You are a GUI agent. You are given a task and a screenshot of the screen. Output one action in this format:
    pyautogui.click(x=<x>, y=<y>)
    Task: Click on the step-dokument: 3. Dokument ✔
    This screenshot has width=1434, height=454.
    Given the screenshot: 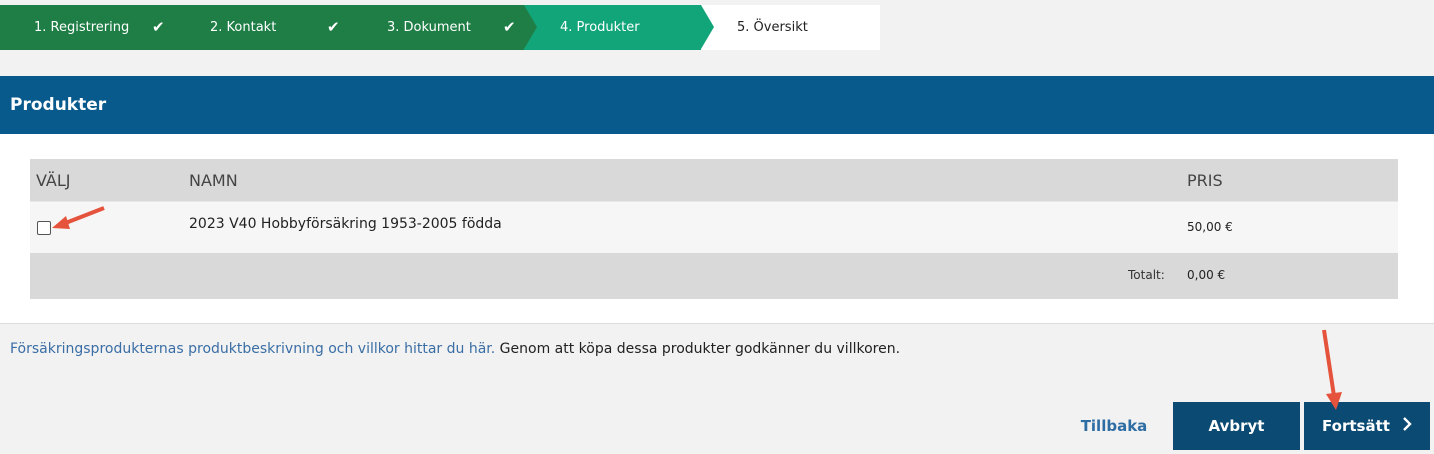 What is the action you would take?
    pyautogui.click(x=445, y=27)
    